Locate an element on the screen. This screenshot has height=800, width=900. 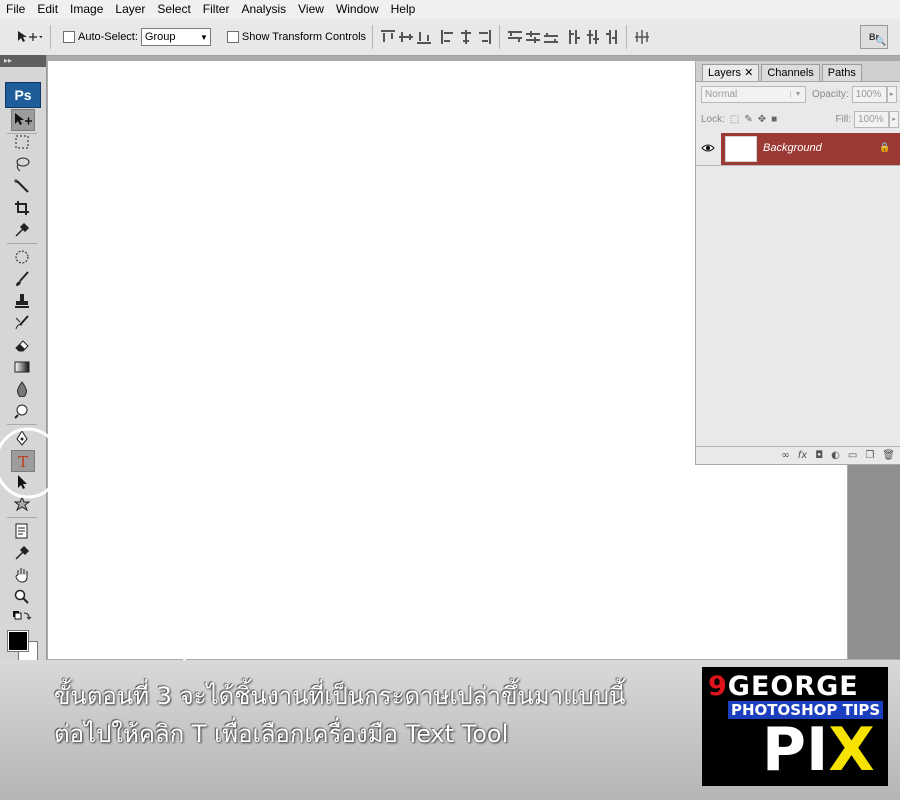
history-brush-tool is located at coordinates (22, 323).